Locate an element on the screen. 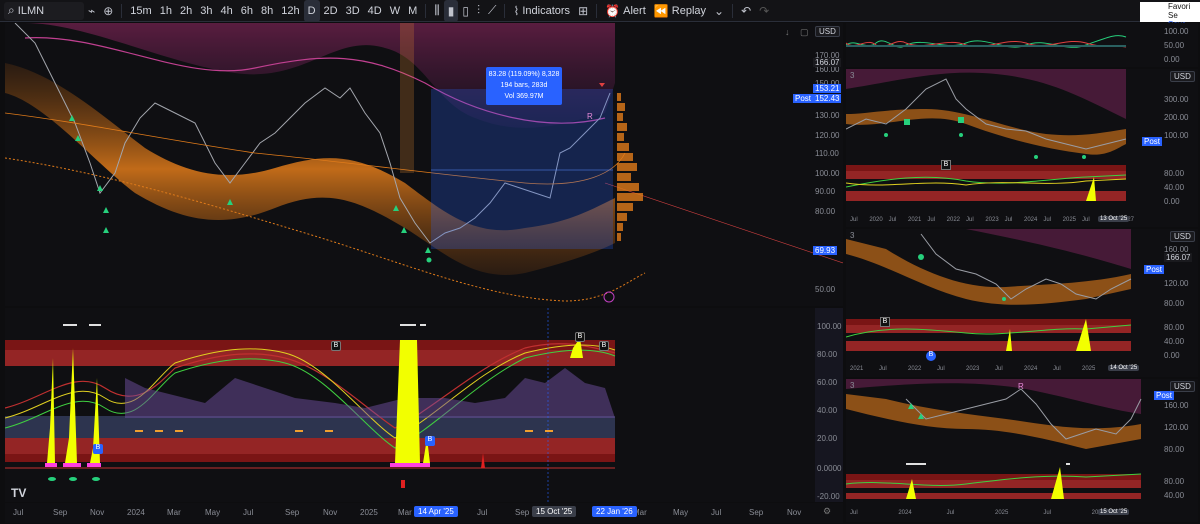 Image resolution: width=1200 pixels, height=524 pixels. time-axis-label: May is located at coordinates (213, 512).